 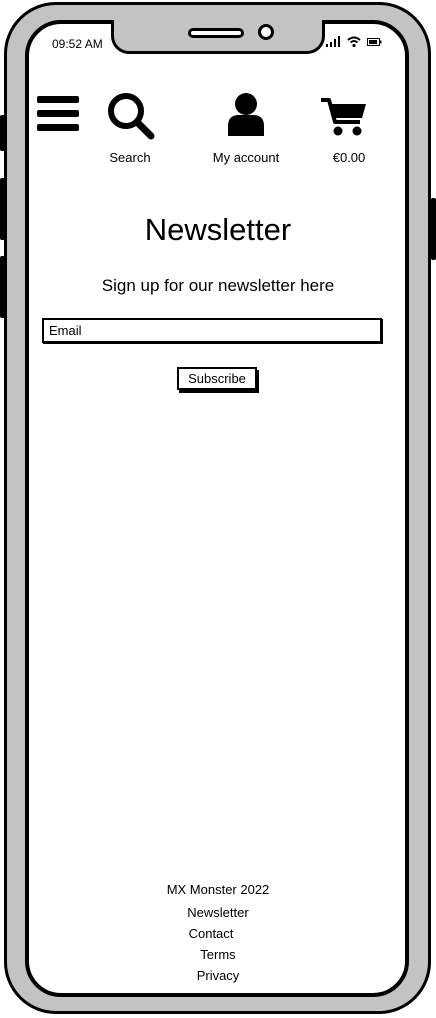 I want to click on page-title: Newsletter, so click(x=218, y=229).